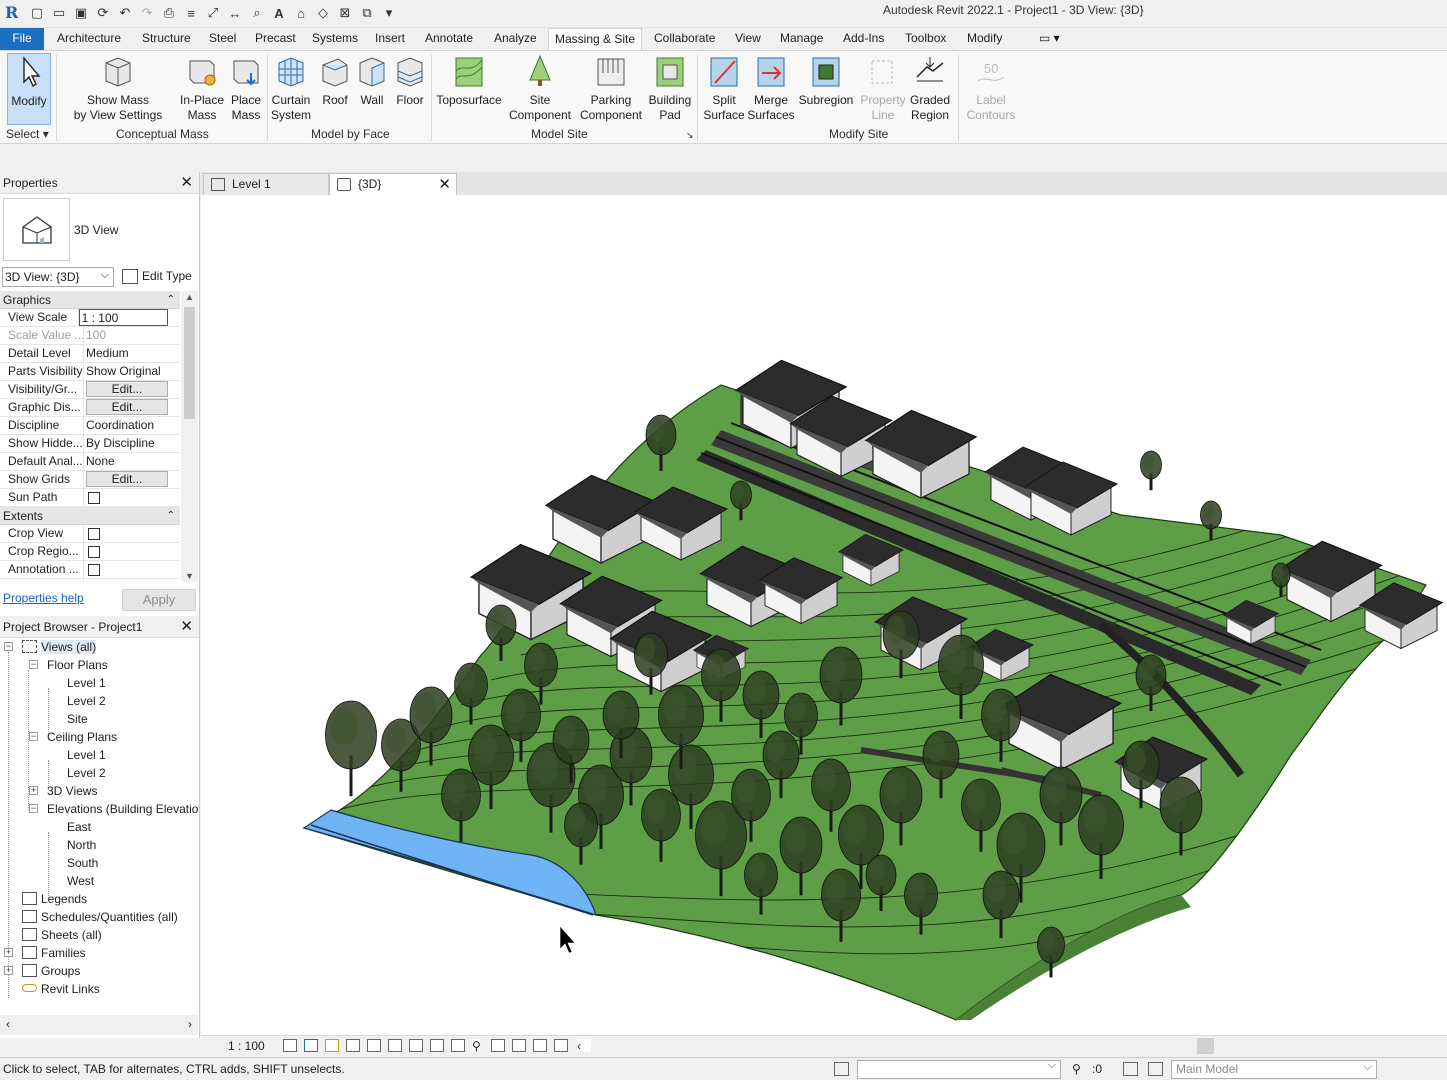 This screenshot has width=1447, height=1080. Describe the element at coordinates (670, 88) in the screenshot. I see `building-pad-button: Building Pad` at that location.